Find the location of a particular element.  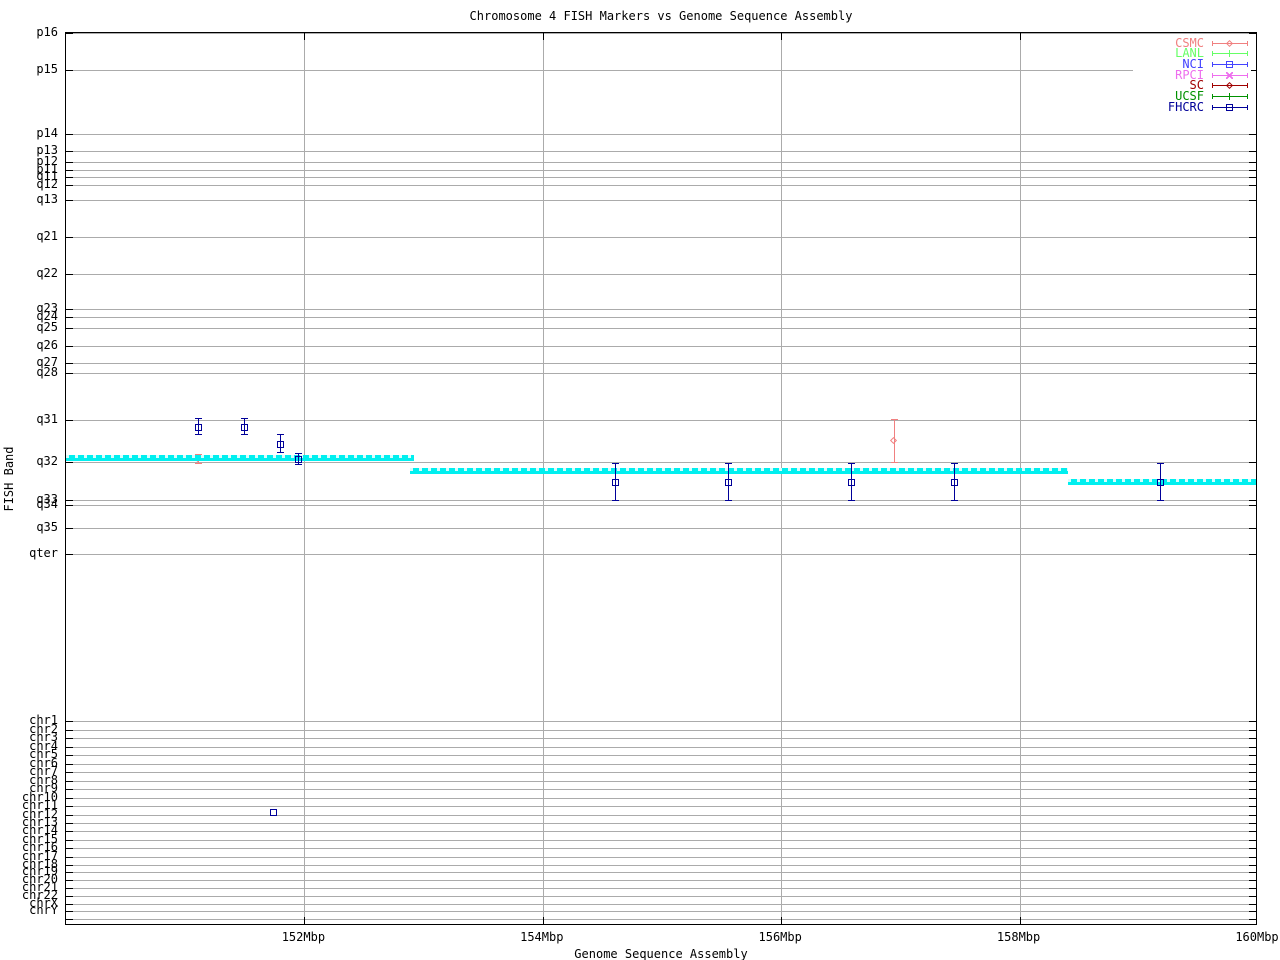

y-tick-label: q34 is located at coordinates (47, 504).